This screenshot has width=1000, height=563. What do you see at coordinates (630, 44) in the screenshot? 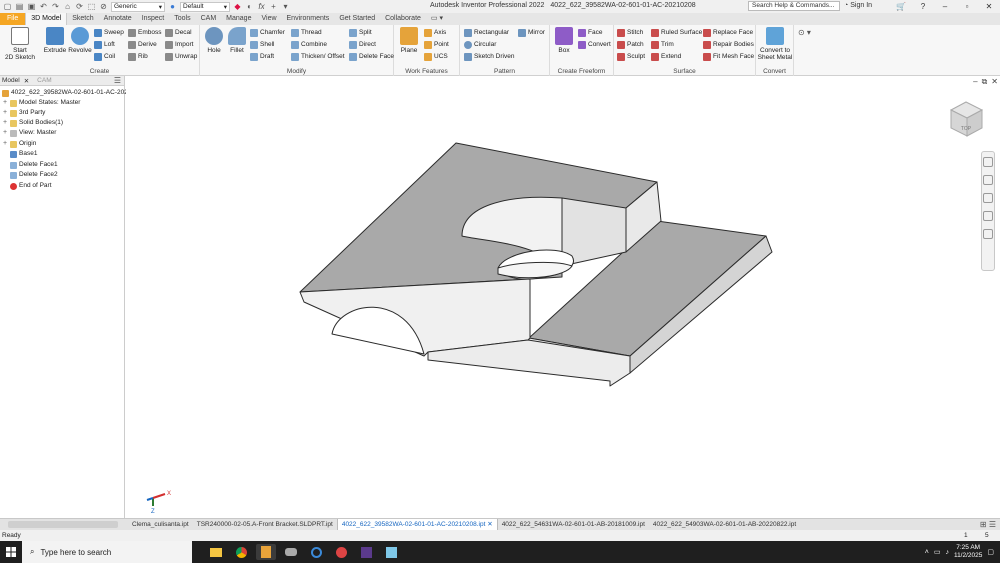
I see `patch-button: Patch` at bounding box center [630, 44].